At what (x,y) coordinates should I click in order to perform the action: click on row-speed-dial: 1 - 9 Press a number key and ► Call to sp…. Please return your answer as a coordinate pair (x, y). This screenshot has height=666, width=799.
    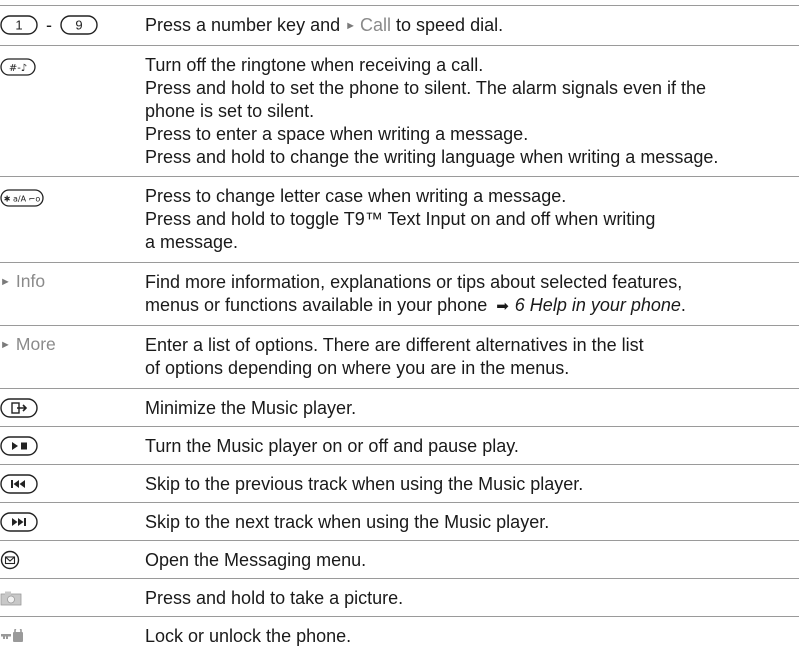
    Looking at the image, I should click on (399, 25).